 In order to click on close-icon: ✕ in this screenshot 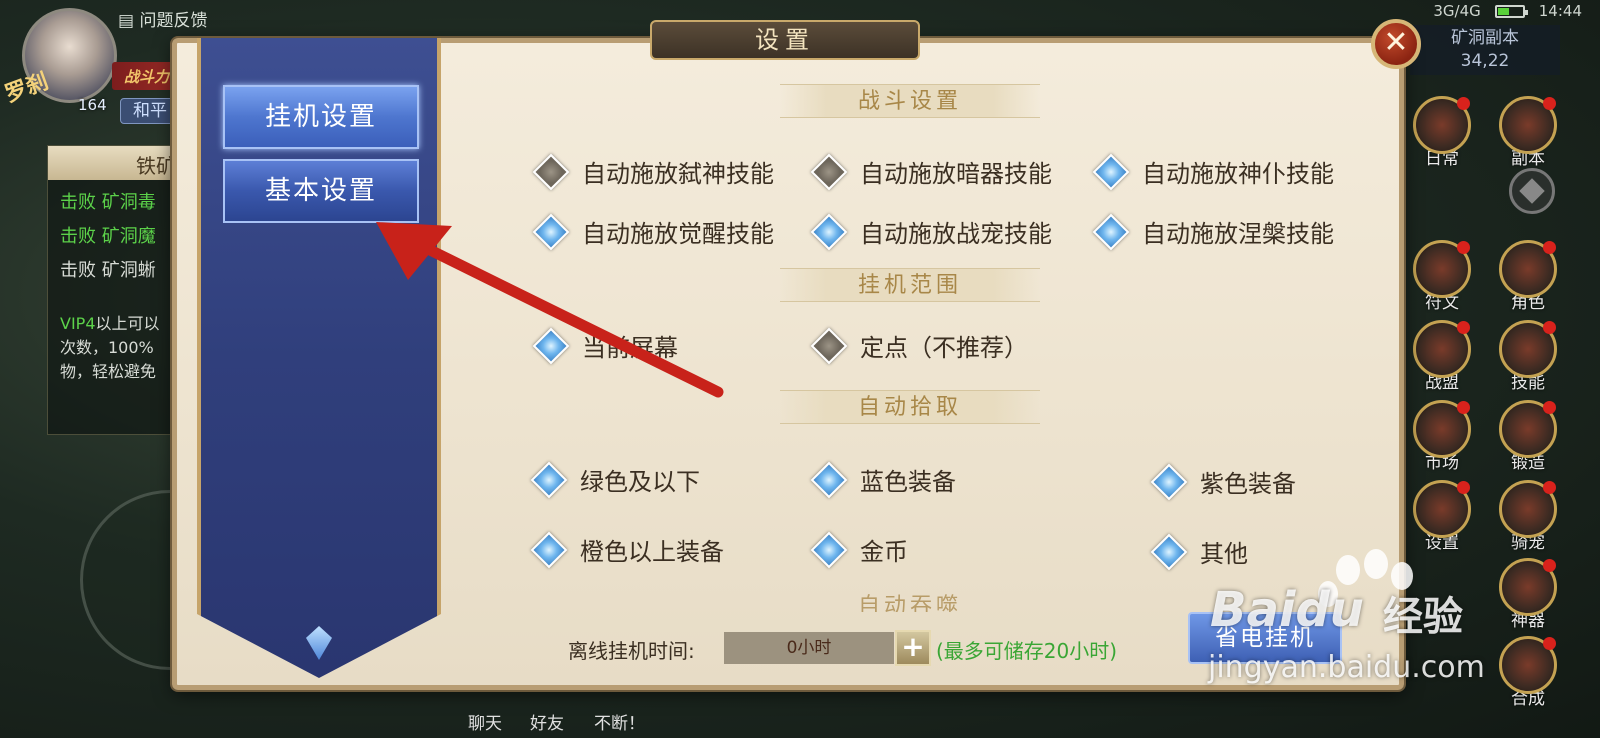, I will do `click(1396, 42)`.